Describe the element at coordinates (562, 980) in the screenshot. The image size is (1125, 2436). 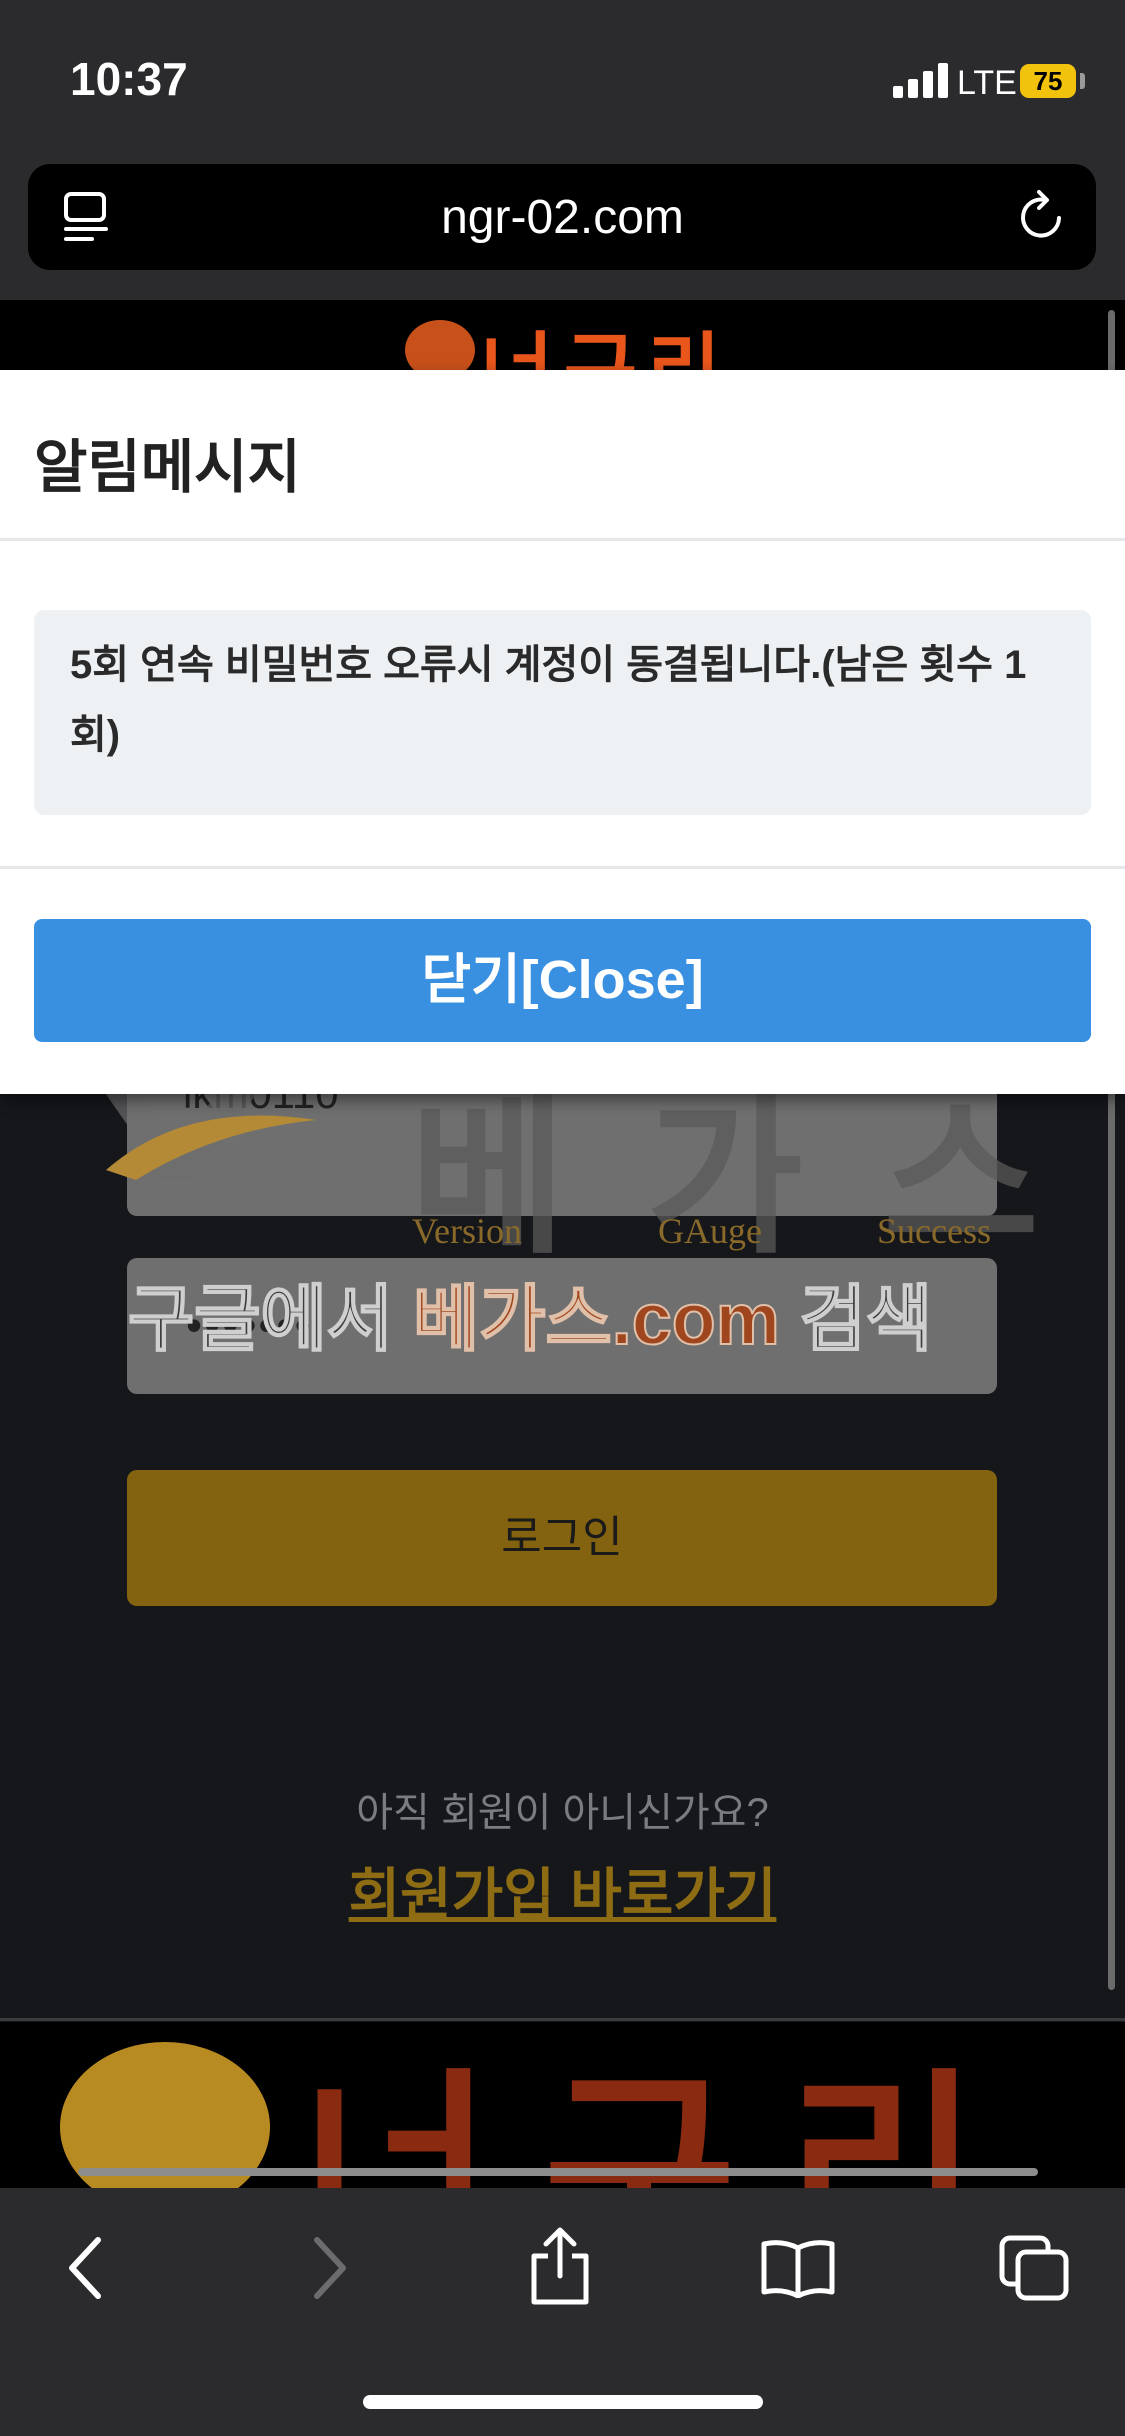
I see `close-button: 닫기[Close]` at that location.